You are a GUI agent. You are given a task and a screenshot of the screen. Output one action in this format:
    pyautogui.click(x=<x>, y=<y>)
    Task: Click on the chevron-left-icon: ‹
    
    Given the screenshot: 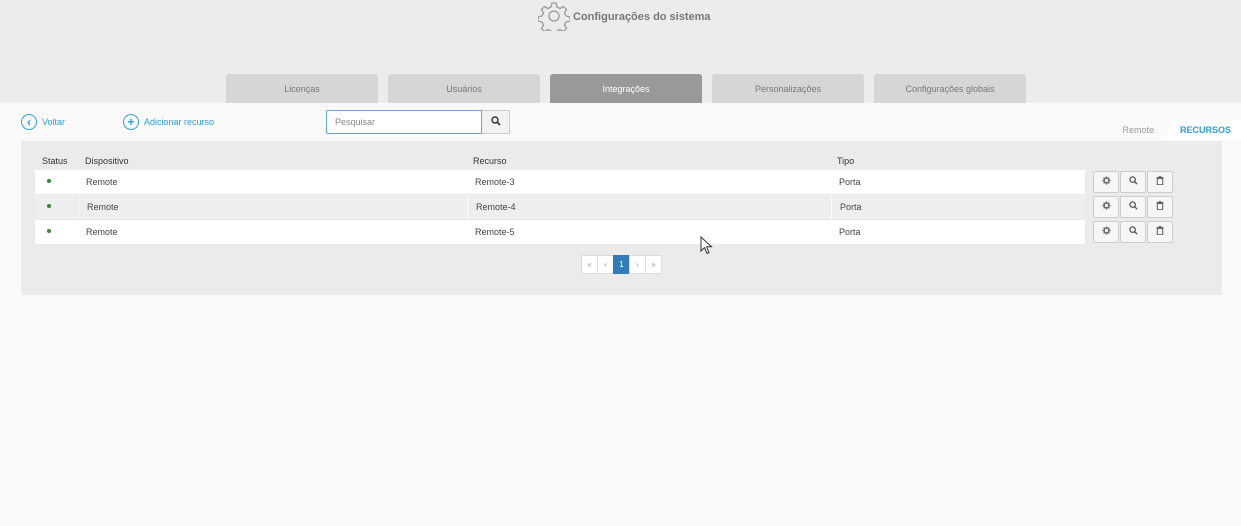 What is the action you would take?
    pyautogui.click(x=29, y=122)
    